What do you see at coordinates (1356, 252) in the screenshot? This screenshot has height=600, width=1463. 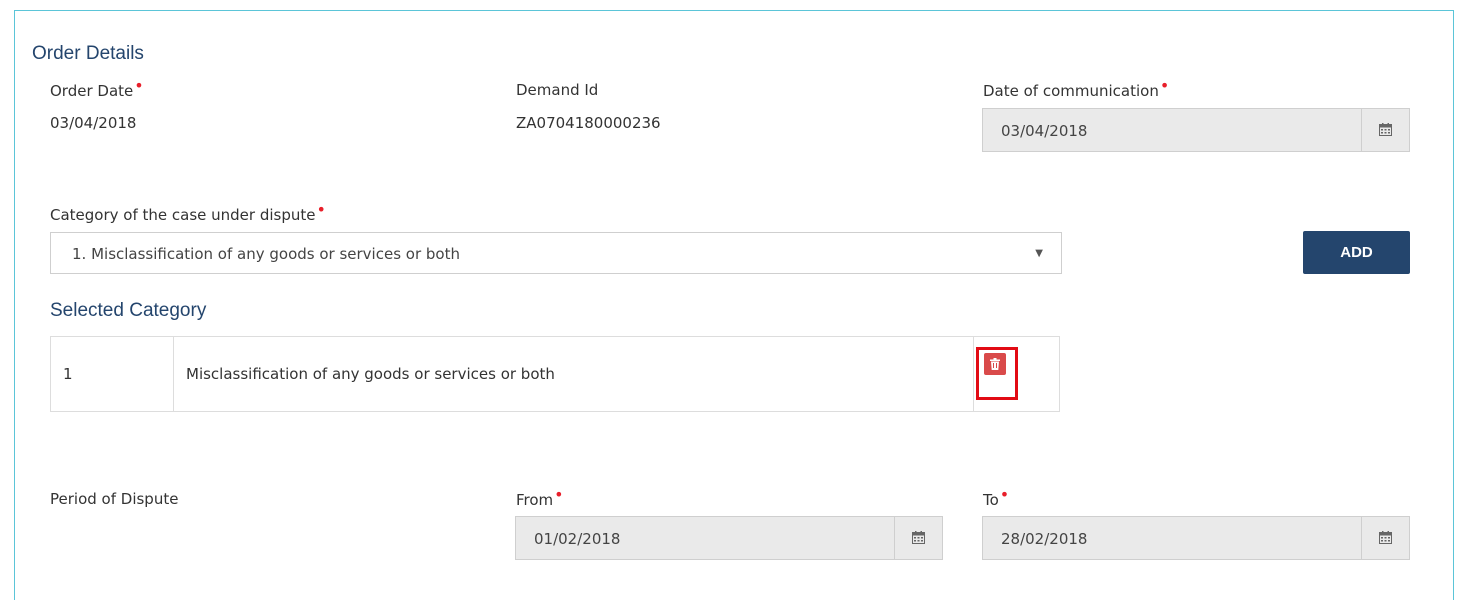 I see `add-category-button: ADD` at bounding box center [1356, 252].